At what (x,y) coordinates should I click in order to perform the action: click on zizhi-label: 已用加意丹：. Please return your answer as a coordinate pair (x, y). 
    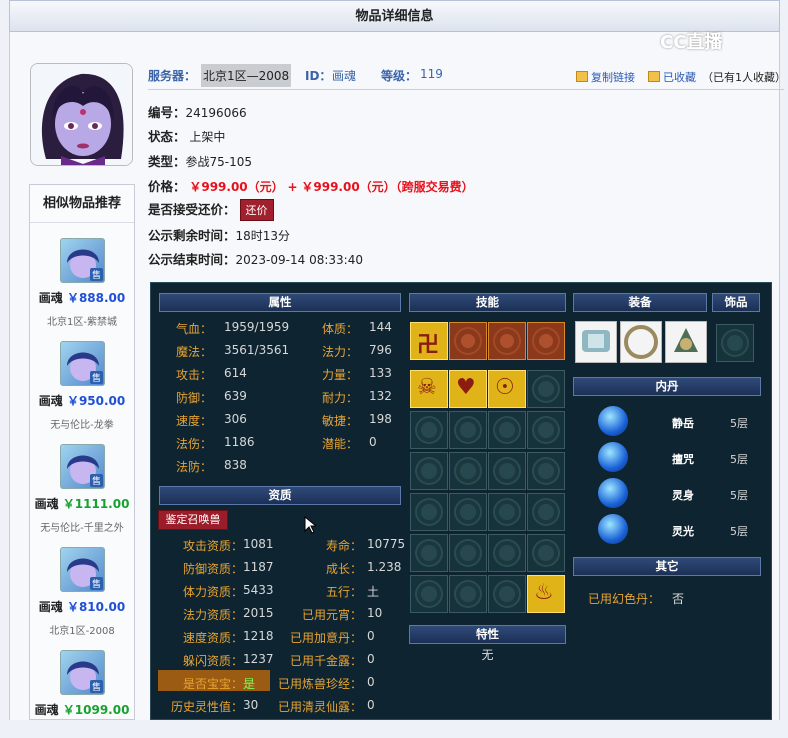
    Looking at the image, I should click on (325, 638).